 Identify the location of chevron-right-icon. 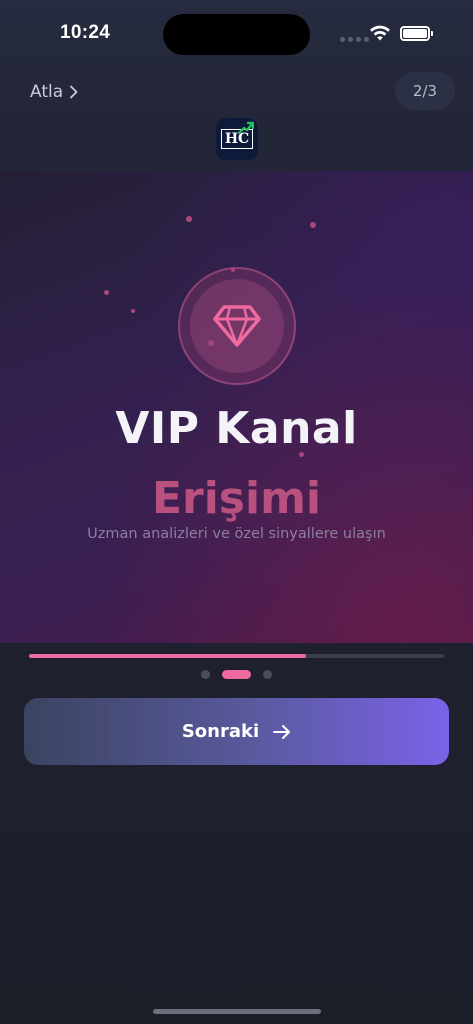
(74, 92).